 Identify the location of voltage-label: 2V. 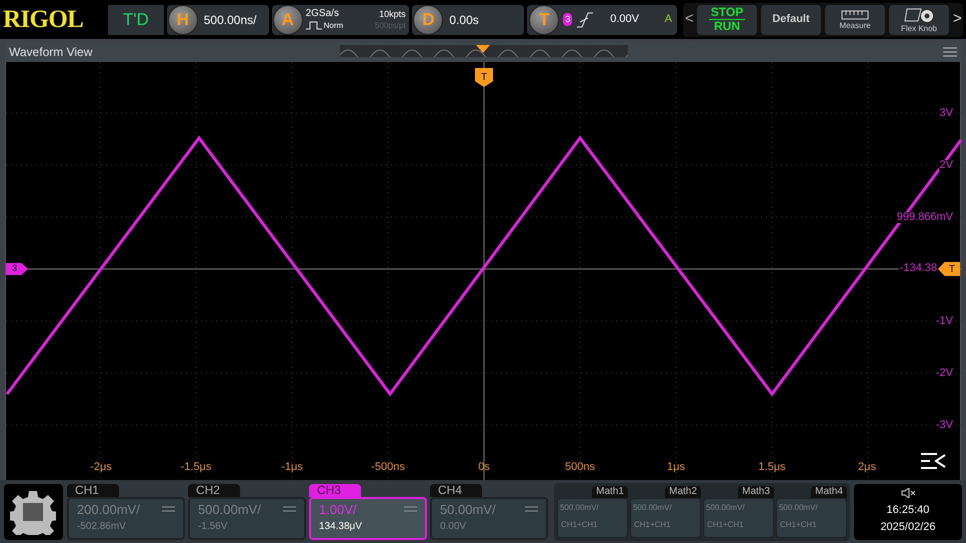
(946, 165).